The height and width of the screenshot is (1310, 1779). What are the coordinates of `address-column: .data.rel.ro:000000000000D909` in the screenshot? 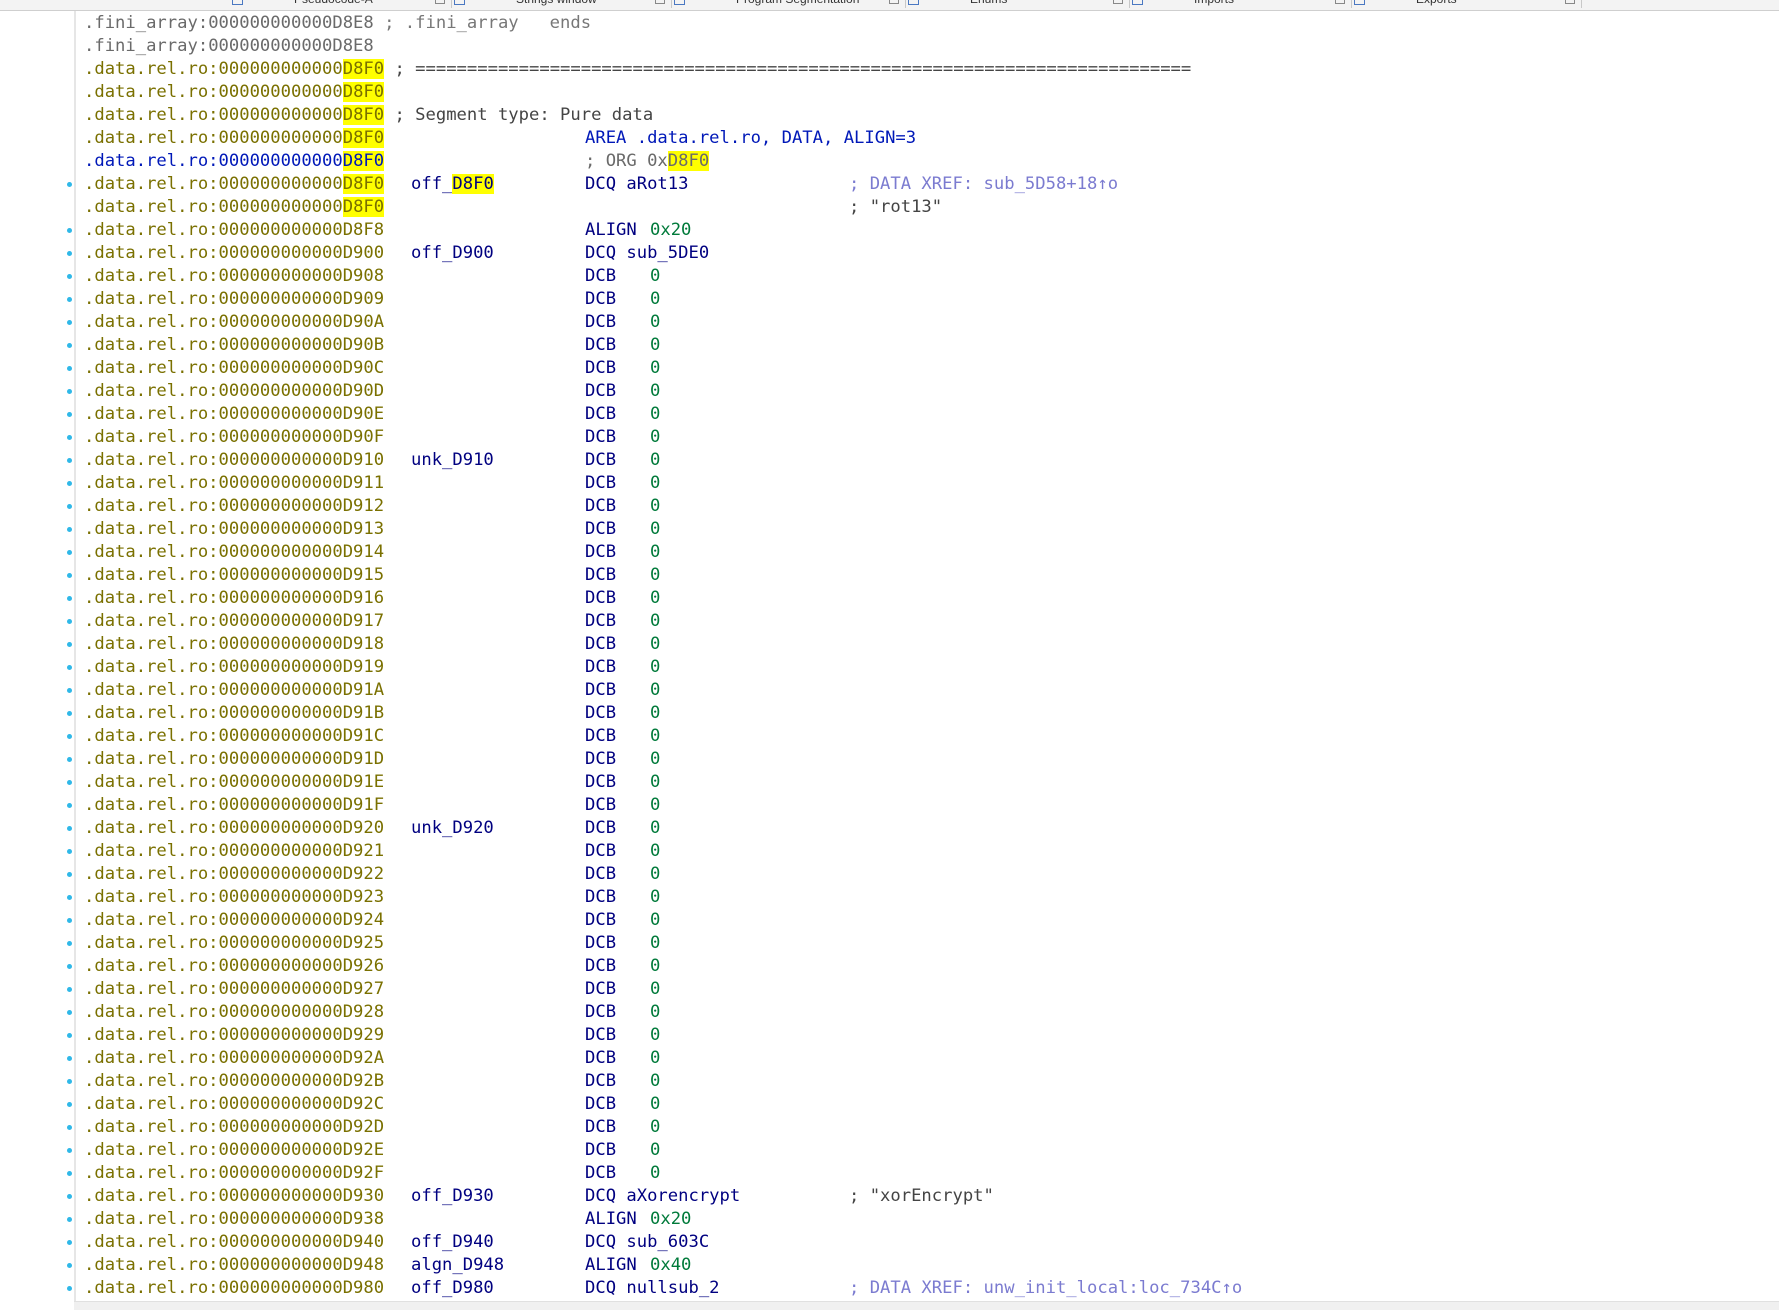 It's located at (234, 299).